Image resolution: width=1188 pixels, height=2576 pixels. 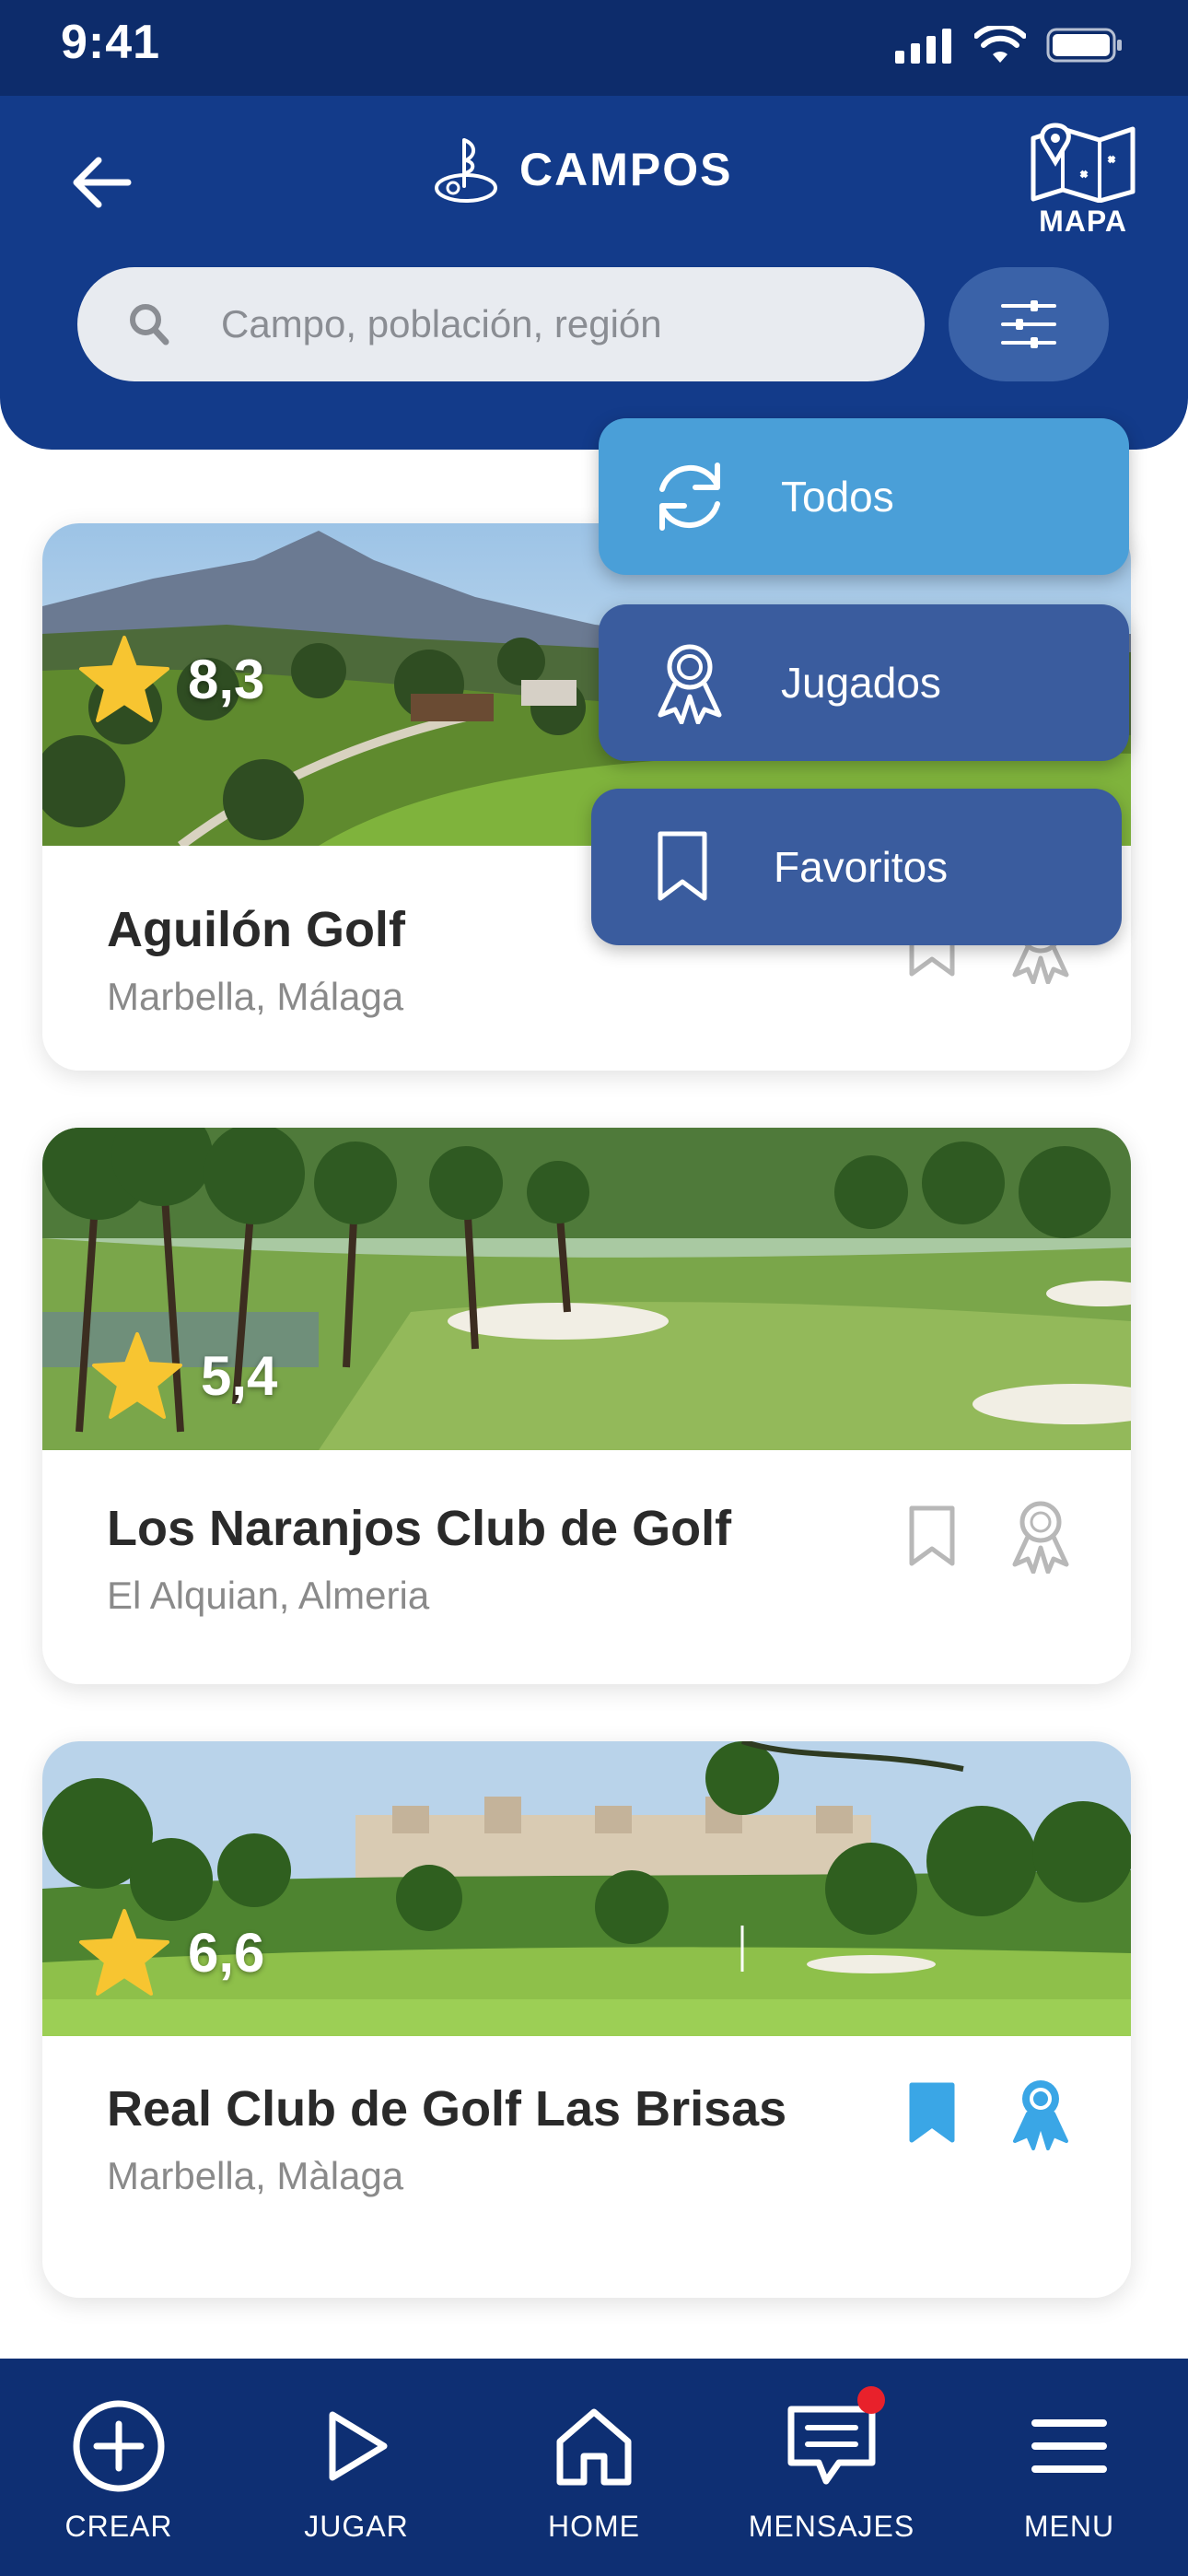 What do you see at coordinates (586, 1888) in the screenshot?
I see `course-image: 6,6` at bounding box center [586, 1888].